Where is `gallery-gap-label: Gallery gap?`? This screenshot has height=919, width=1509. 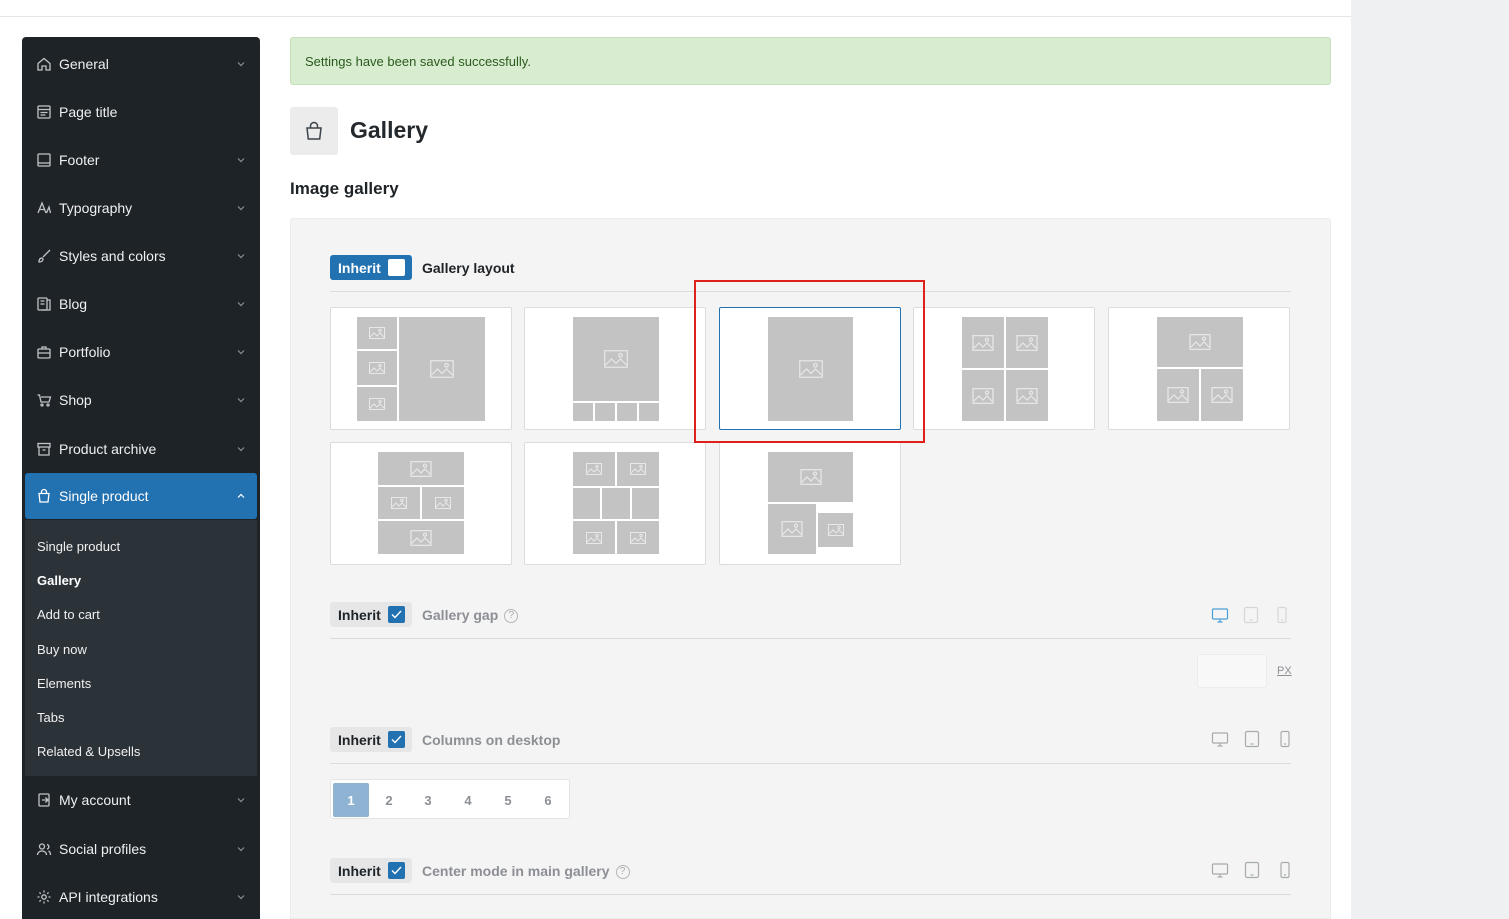 gallery-gap-label: Gallery gap? is located at coordinates (470, 615).